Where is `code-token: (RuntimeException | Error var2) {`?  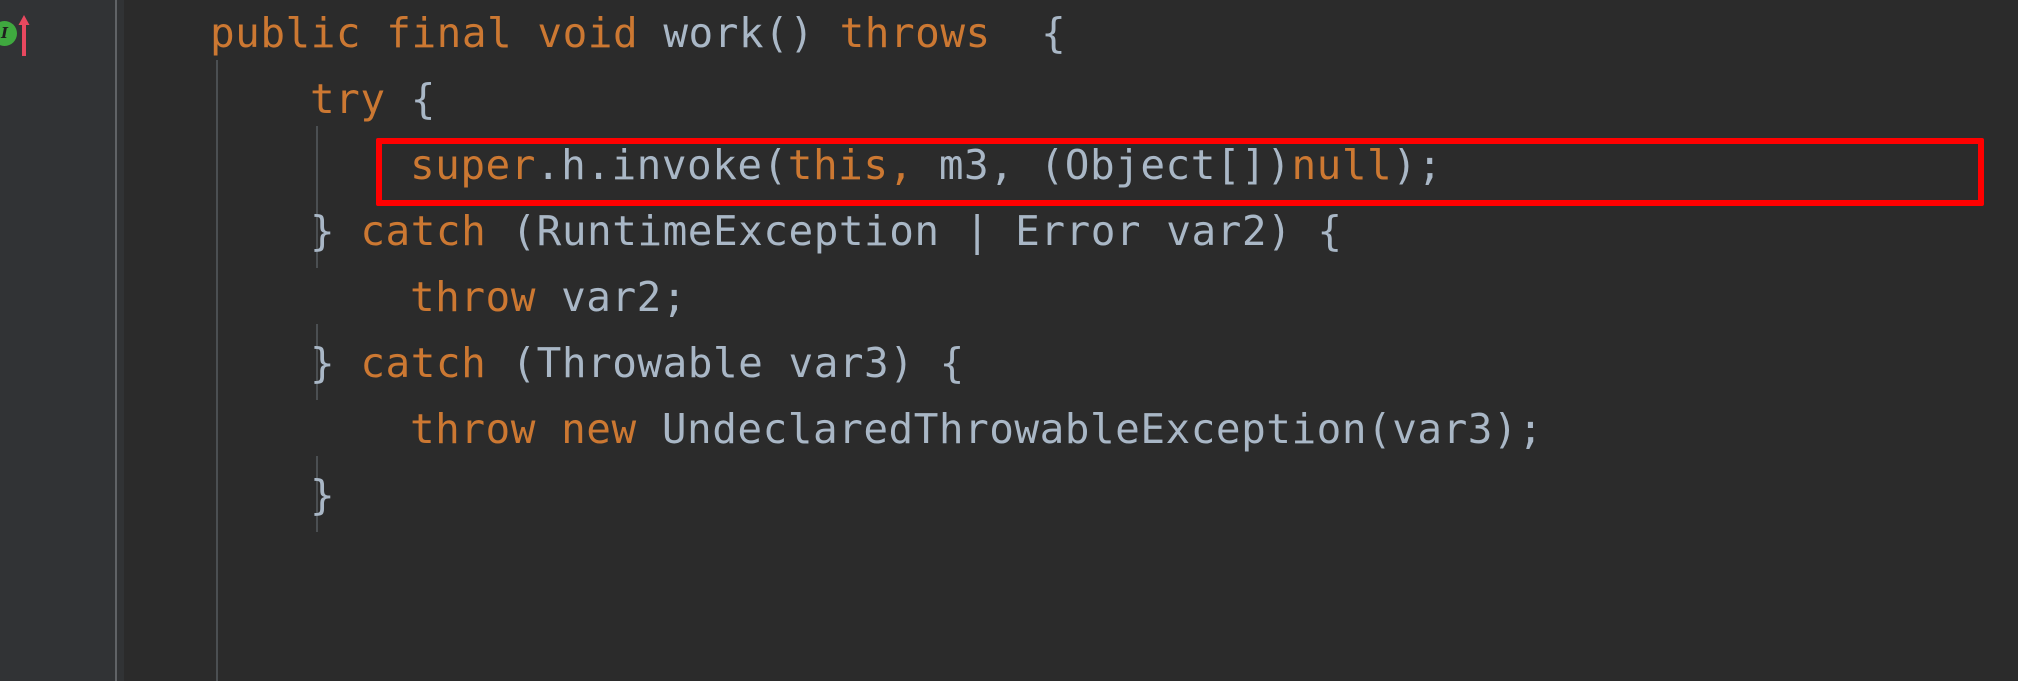
code-token: (RuntimeException | Error var2) { is located at coordinates (914, 231).